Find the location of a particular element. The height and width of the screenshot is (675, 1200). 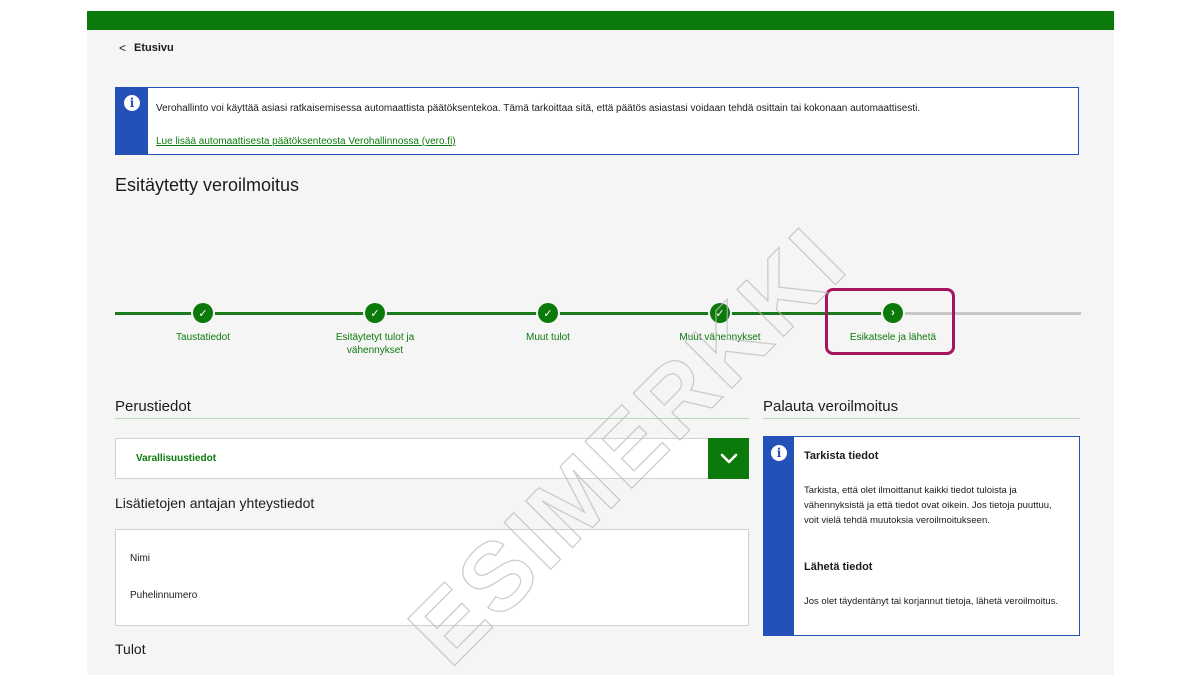

step-esitaytetyt-tulot: ✓ Esitäytetyt tulot ja vähennykset is located at coordinates (375, 329).